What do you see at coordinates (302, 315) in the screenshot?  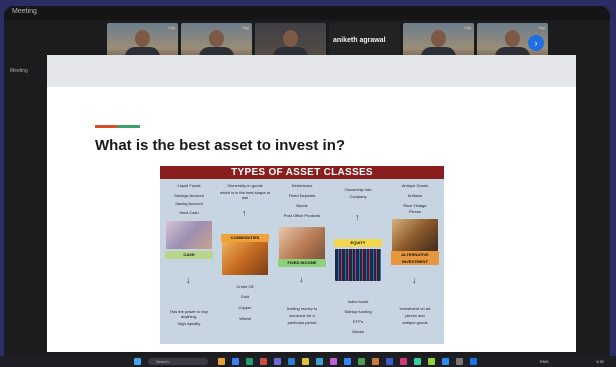 I see `asset-text: someone for a` at bounding box center [302, 315].